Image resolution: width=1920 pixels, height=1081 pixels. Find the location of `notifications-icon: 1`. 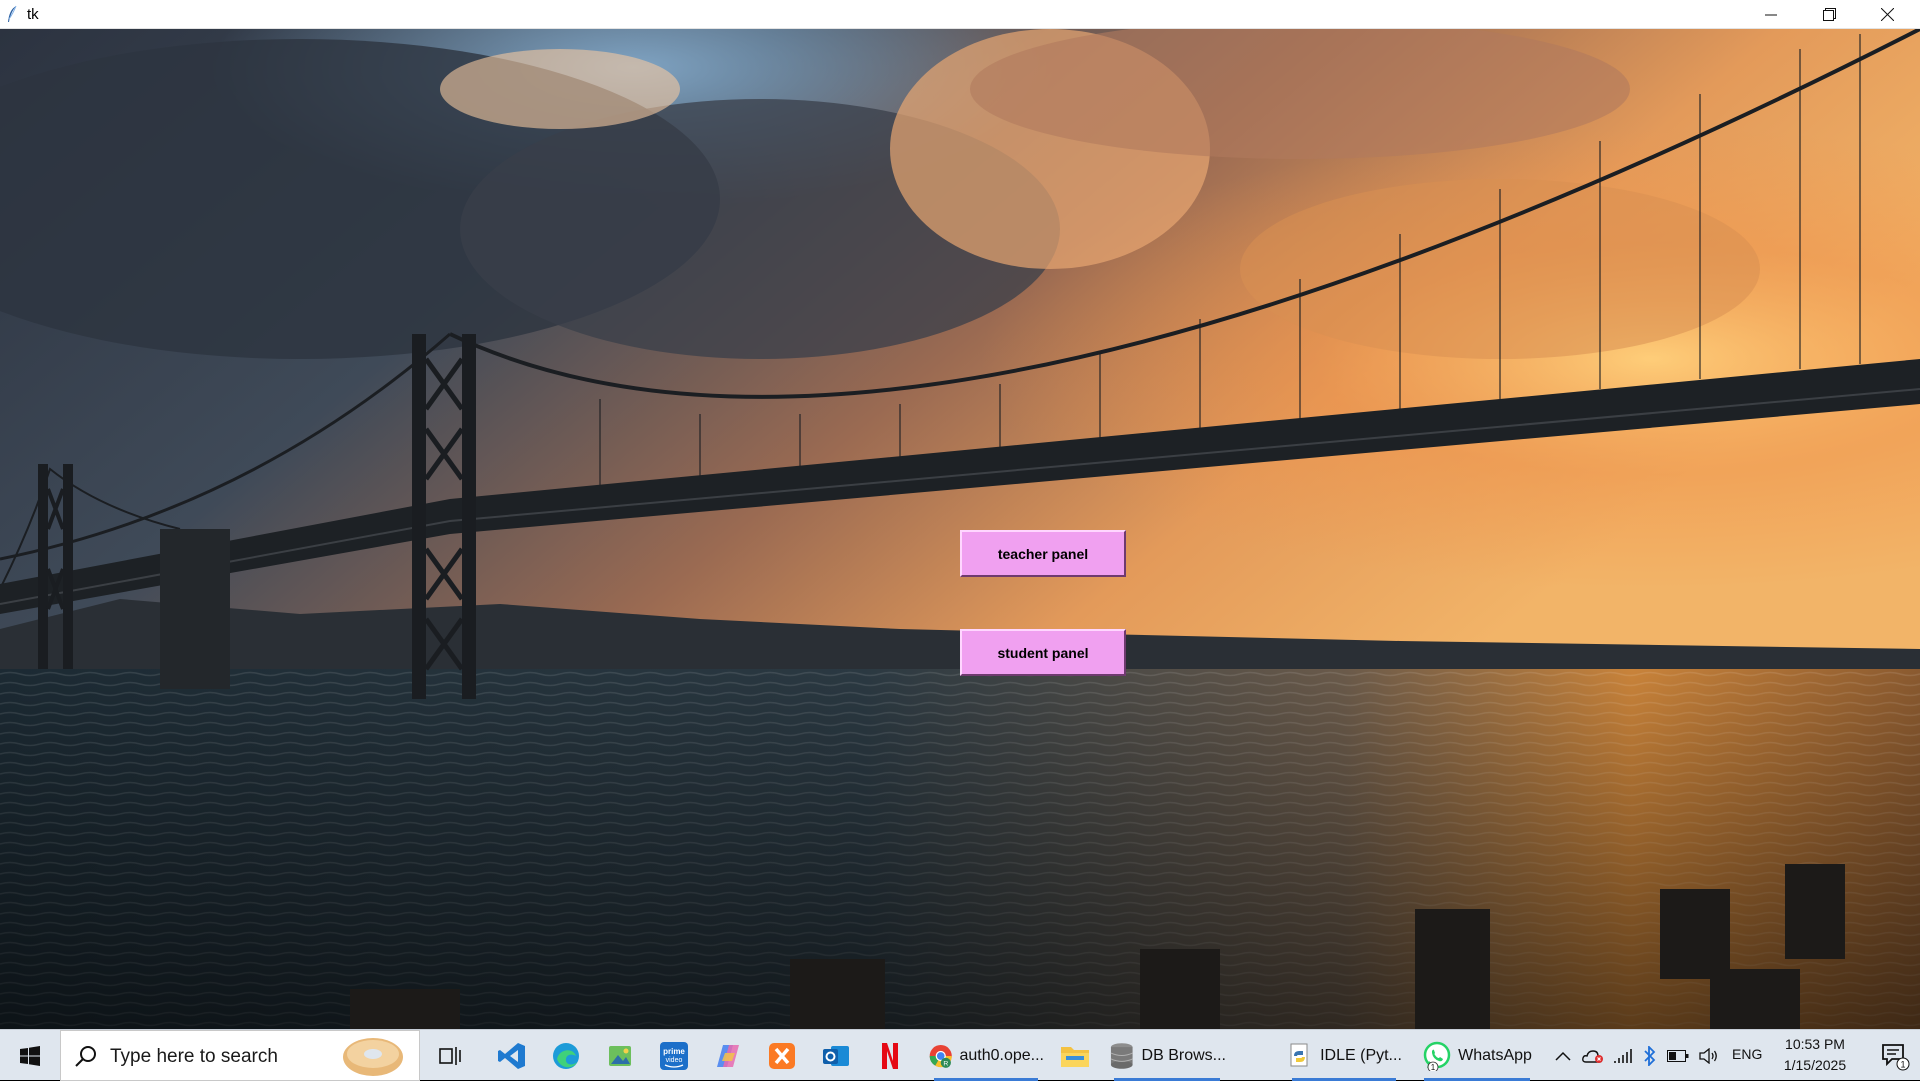

notifications-icon: 1 is located at coordinates (1896, 1056).